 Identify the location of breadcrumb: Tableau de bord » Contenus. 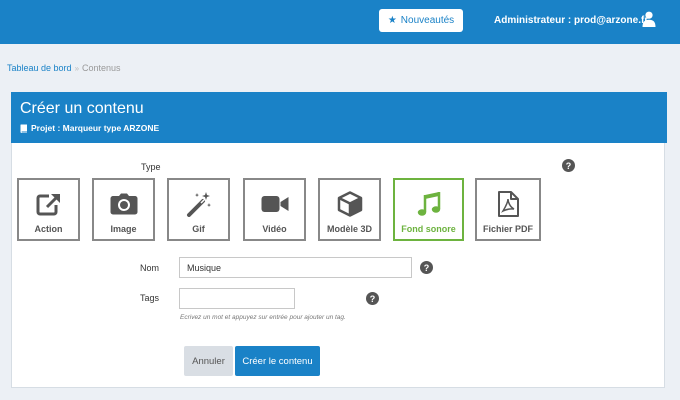
(64, 68).